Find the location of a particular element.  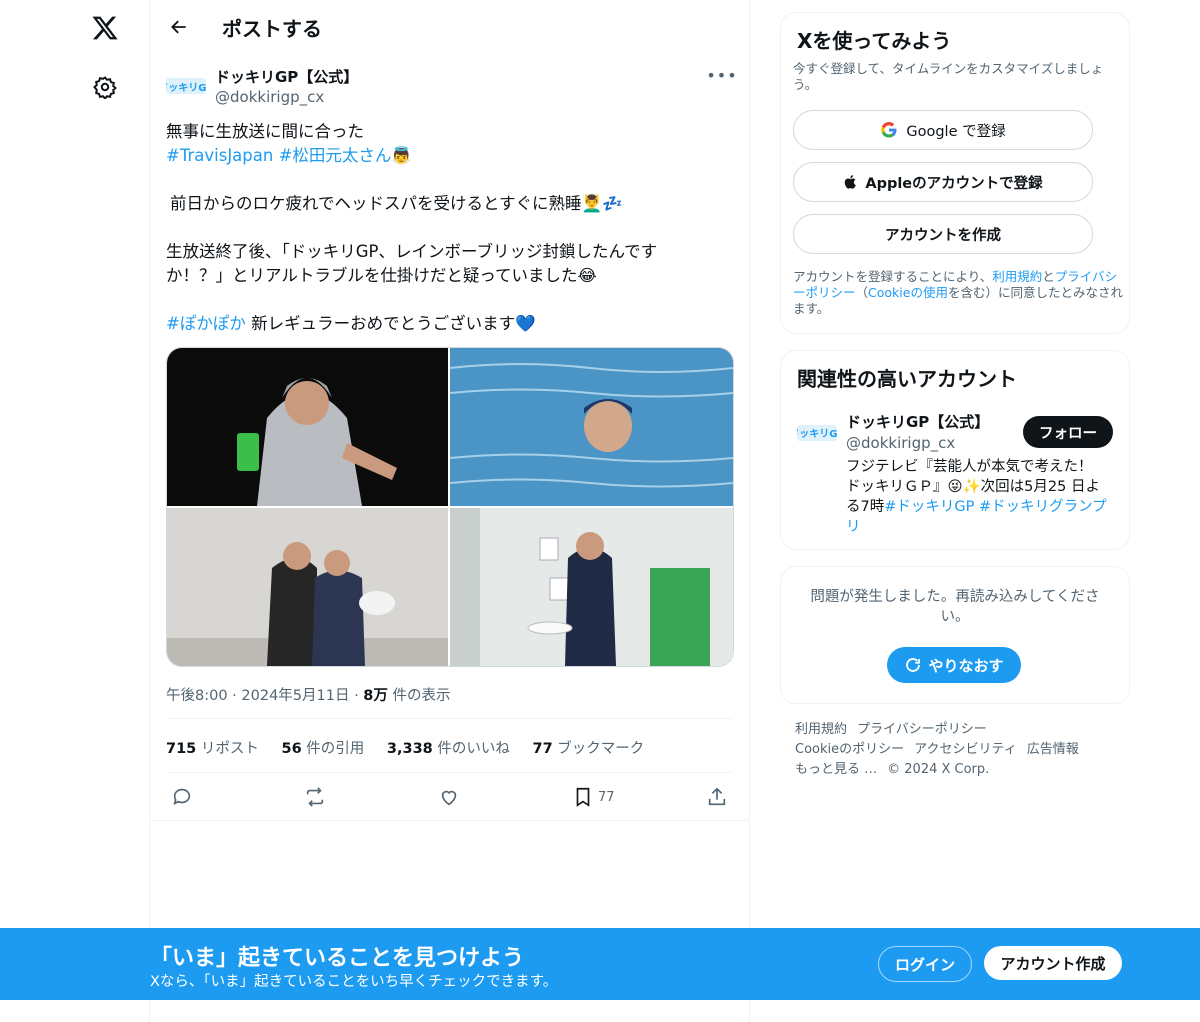

error-card: 問題が発生しました。再読み込みしてください。 やりなおす is located at coordinates (955, 635).